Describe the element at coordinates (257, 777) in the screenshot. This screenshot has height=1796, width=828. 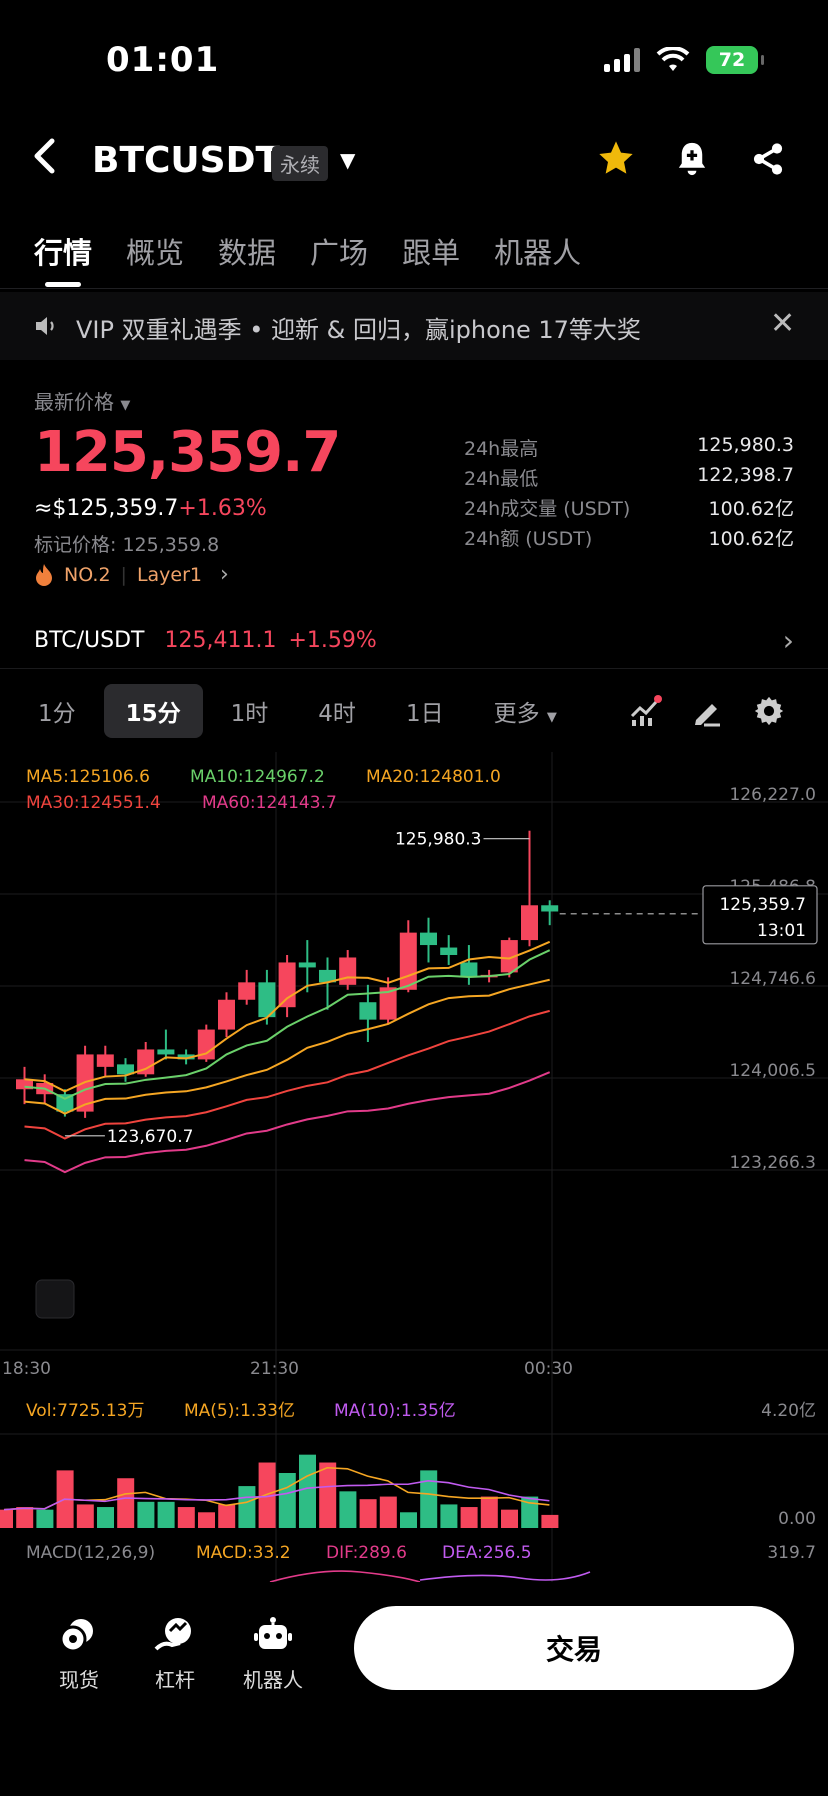
I see `ma10-legend: MA10:124967.2` at that location.